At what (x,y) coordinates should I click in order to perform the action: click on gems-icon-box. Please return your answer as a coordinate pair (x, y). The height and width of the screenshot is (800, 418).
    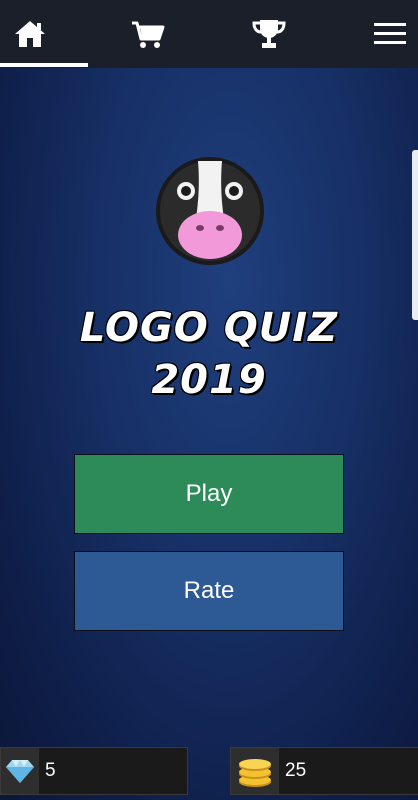
    Looking at the image, I should click on (20, 771).